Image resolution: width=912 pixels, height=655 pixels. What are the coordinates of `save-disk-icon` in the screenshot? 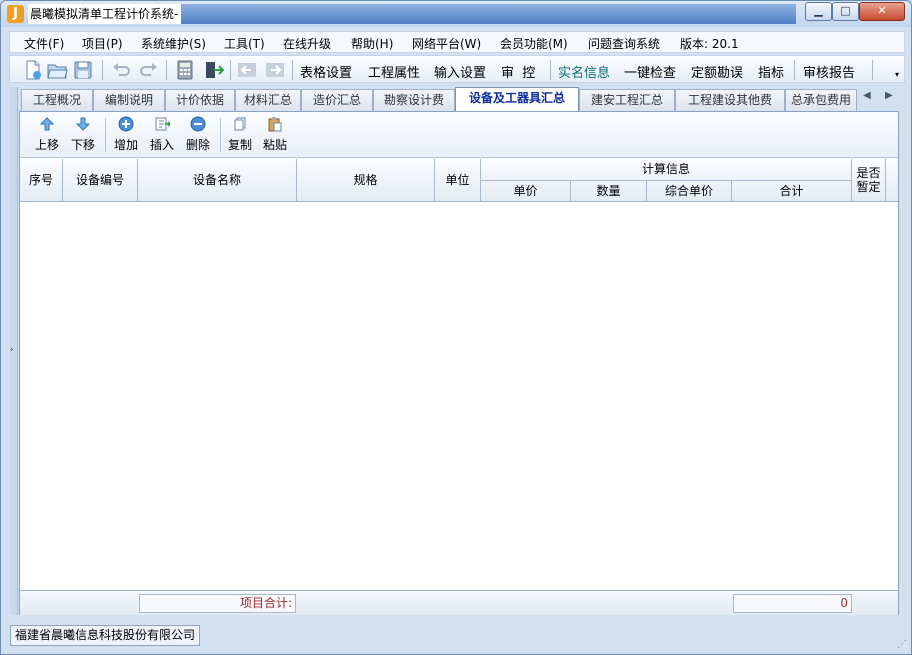 It's located at (83, 70).